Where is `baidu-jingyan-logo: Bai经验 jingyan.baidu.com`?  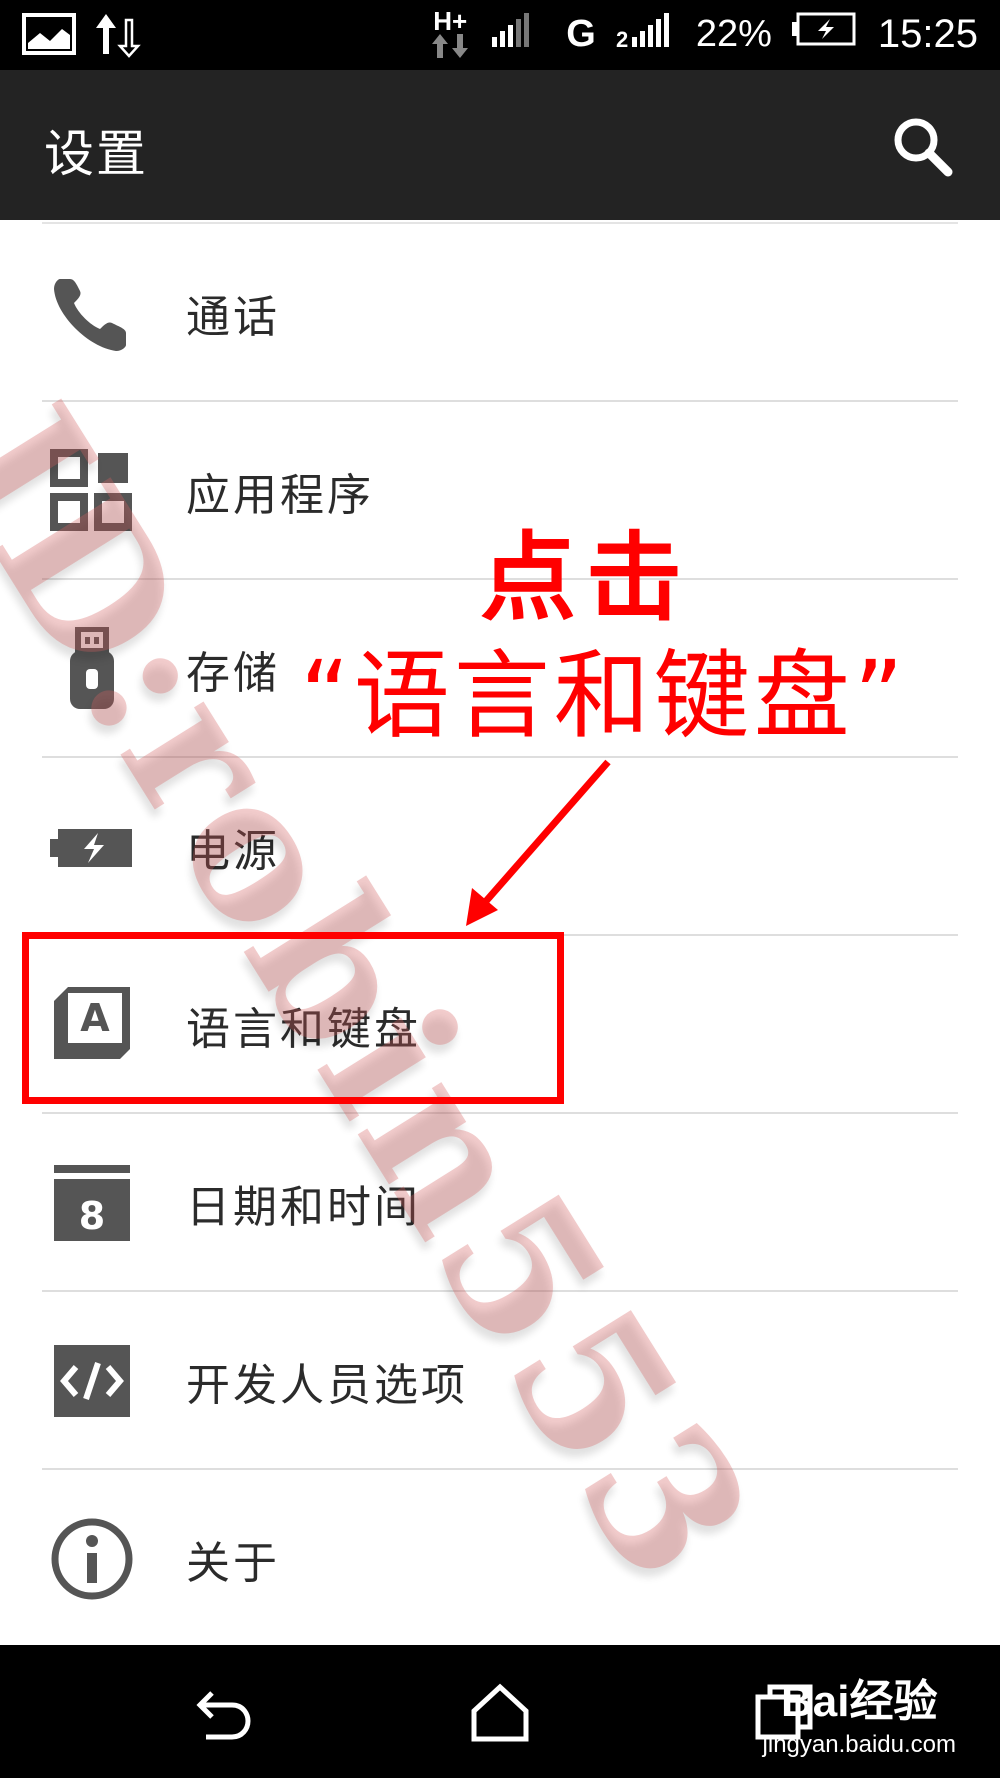 baidu-jingyan-logo: Bai经验 jingyan.baidu.com is located at coordinates (859, 1712).